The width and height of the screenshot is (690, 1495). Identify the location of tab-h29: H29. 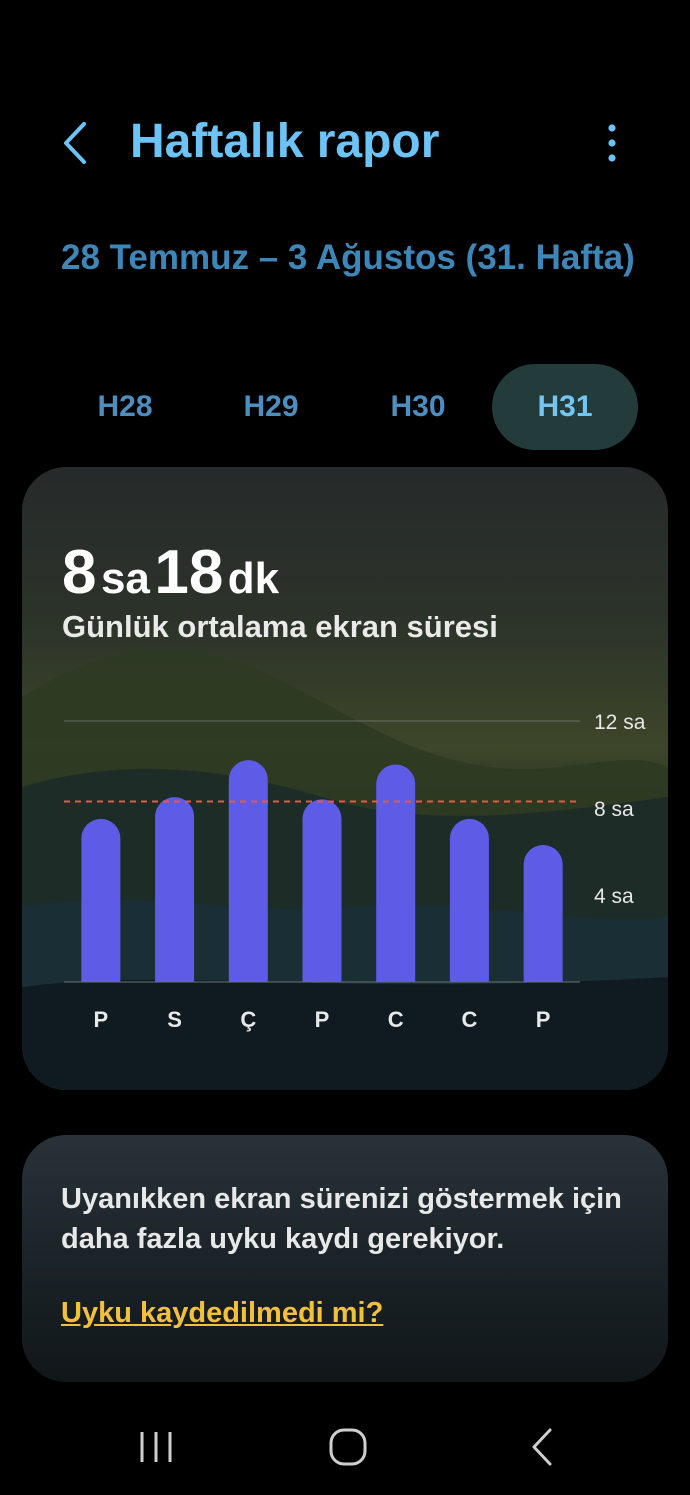
(271, 407).